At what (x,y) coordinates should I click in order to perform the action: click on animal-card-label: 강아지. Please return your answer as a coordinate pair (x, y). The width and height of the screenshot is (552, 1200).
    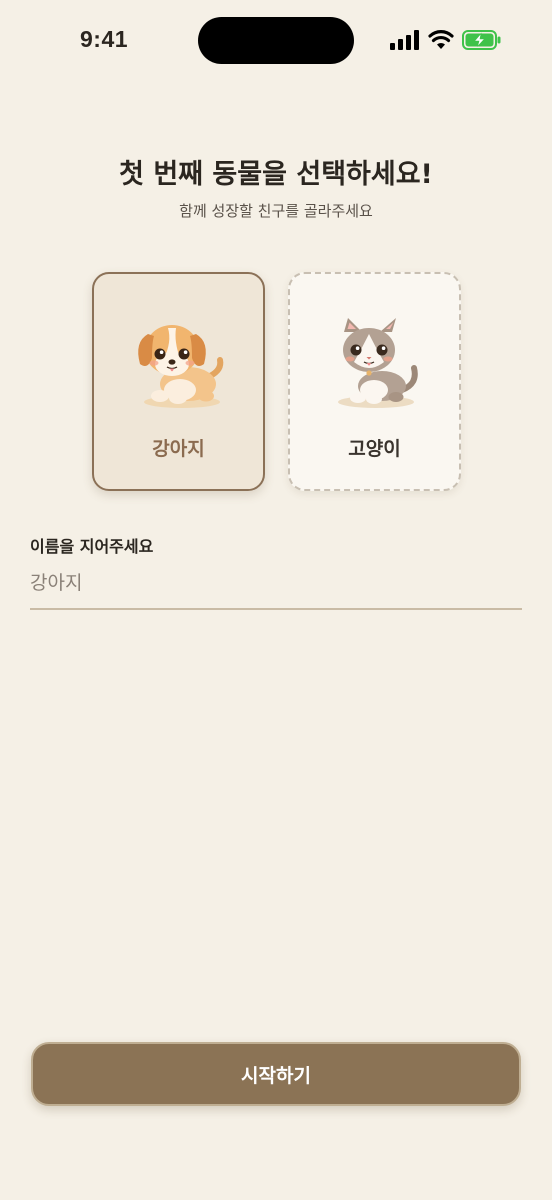
    Looking at the image, I should click on (178, 449).